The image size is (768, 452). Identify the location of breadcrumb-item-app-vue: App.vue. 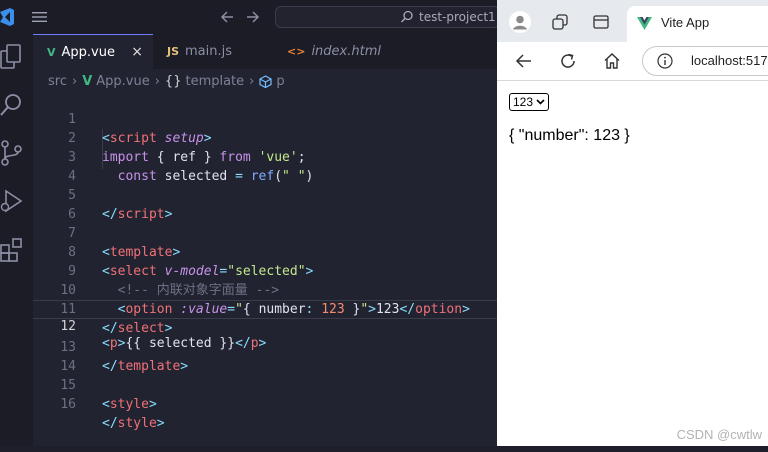
(122, 81).